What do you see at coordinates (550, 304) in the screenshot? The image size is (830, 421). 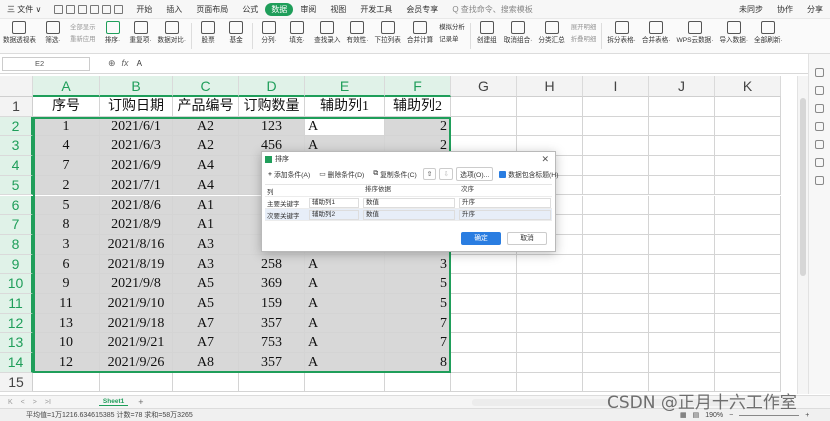 I see `cell-h11` at bounding box center [550, 304].